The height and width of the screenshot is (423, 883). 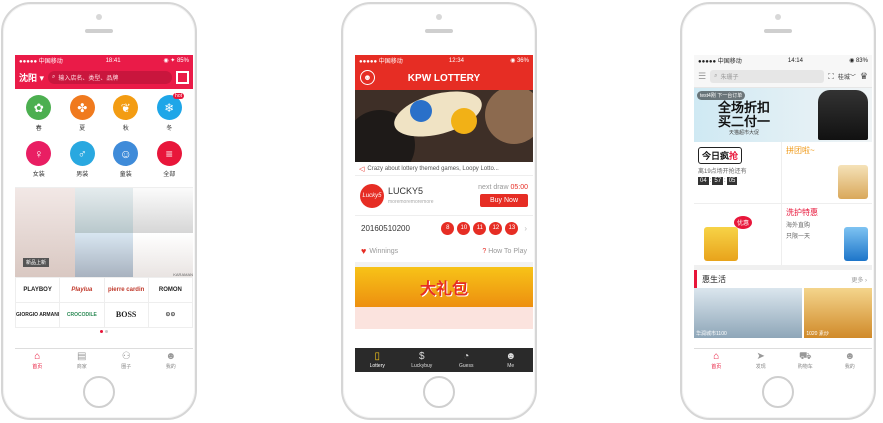 I want to click on winnings-link: ♥ Winnings, so click(x=379, y=251).